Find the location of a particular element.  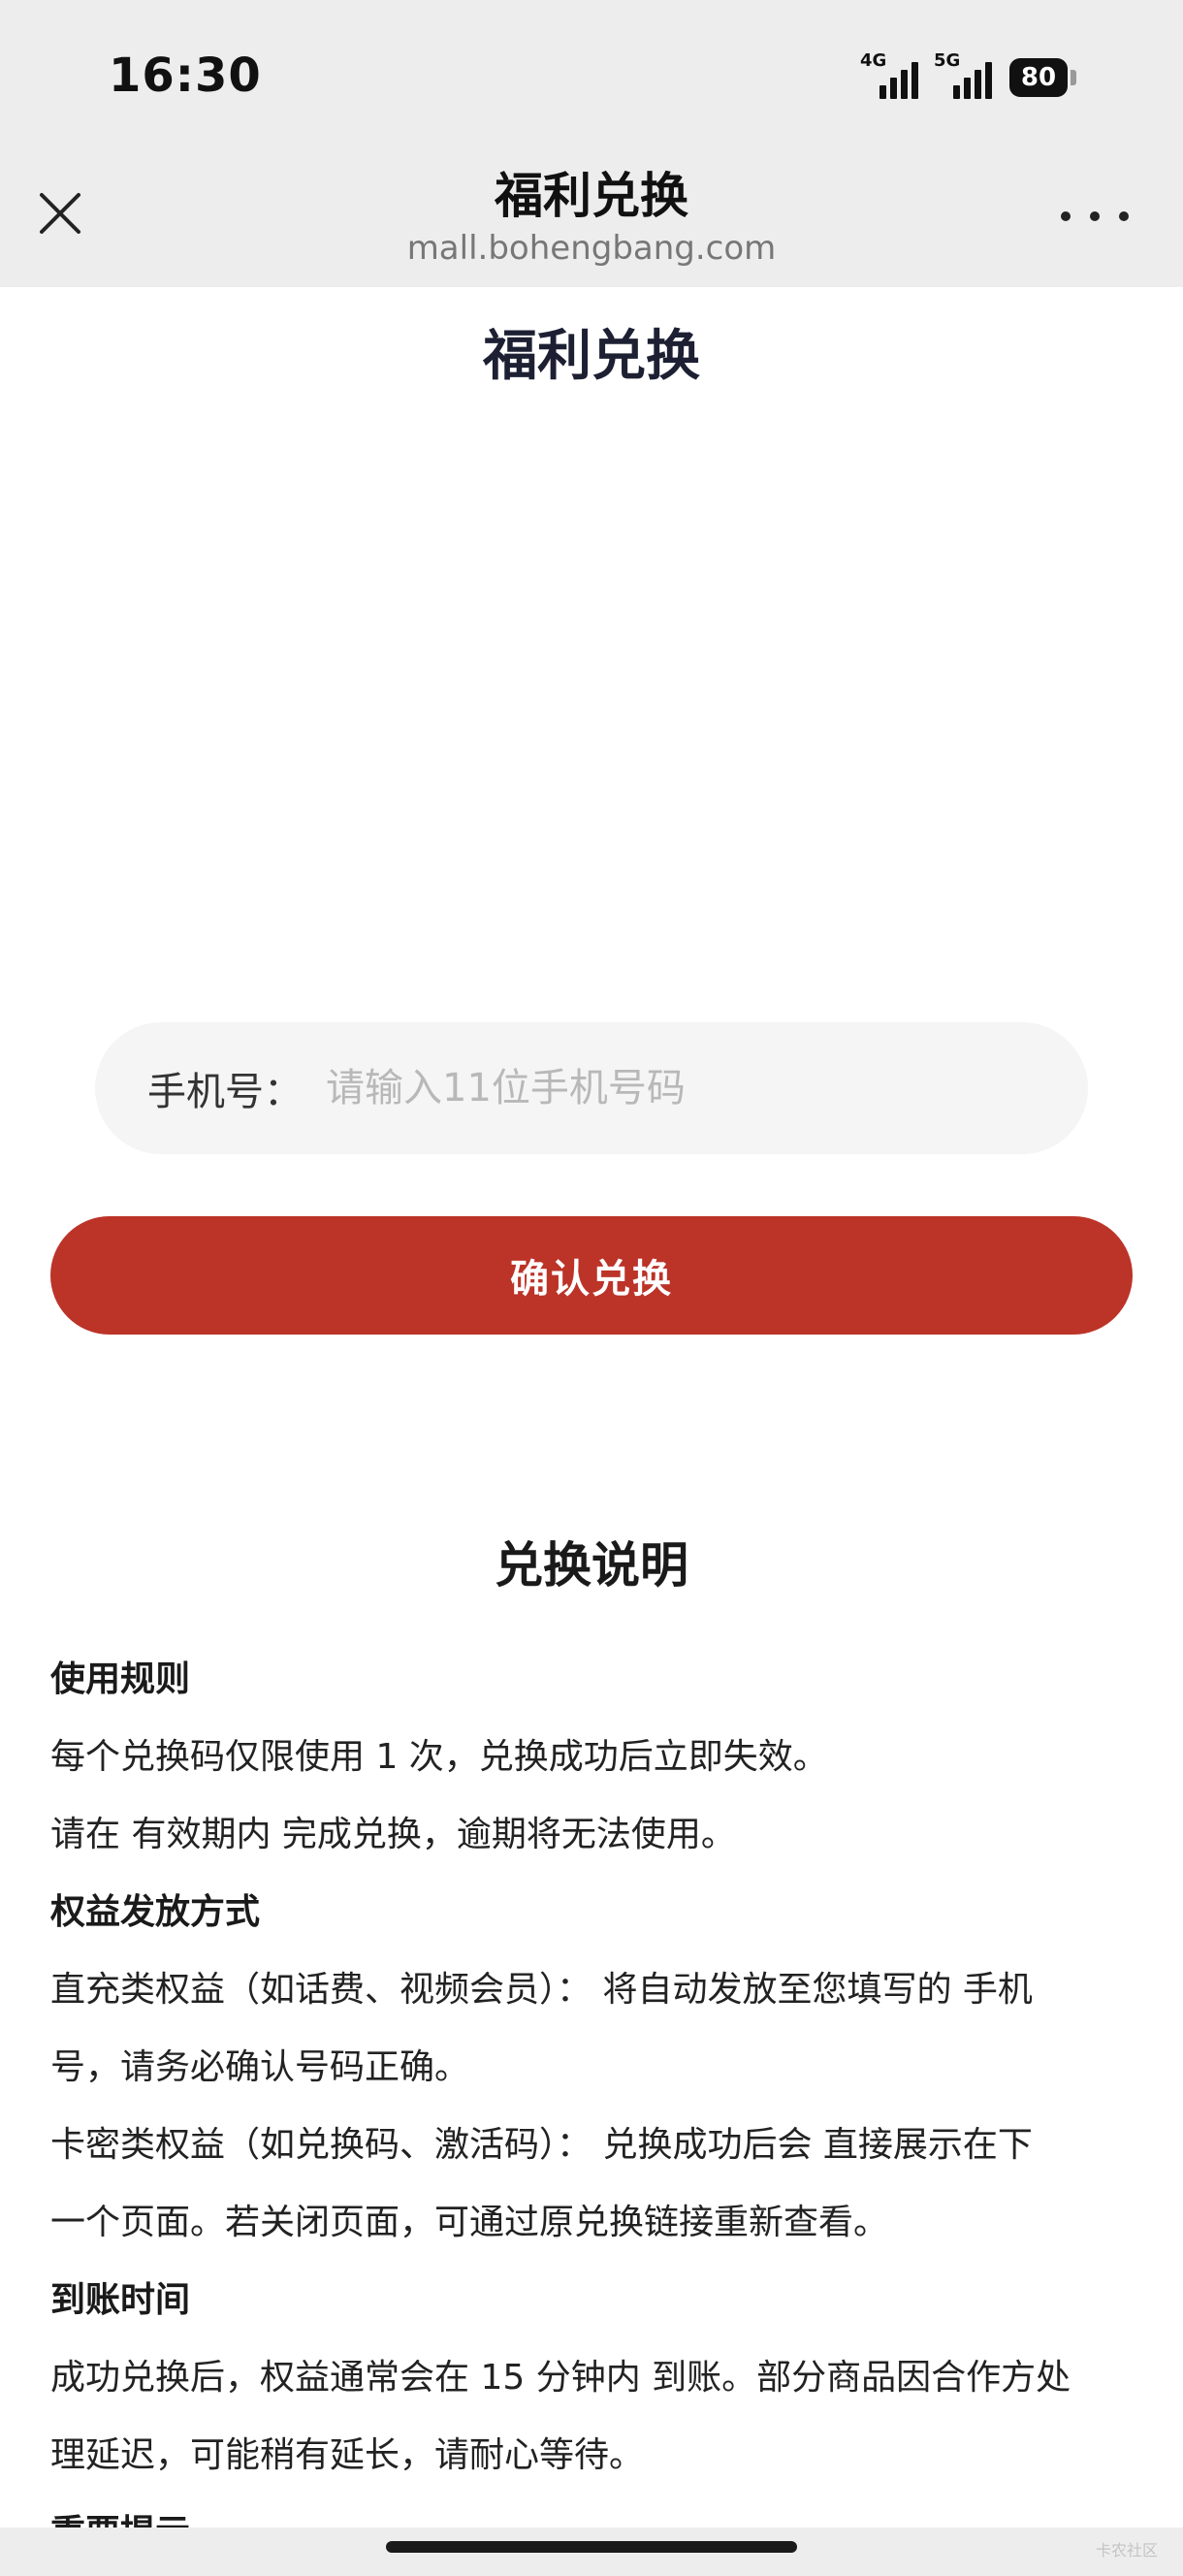

network-4g-indicator: 4G is located at coordinates (889, 74).